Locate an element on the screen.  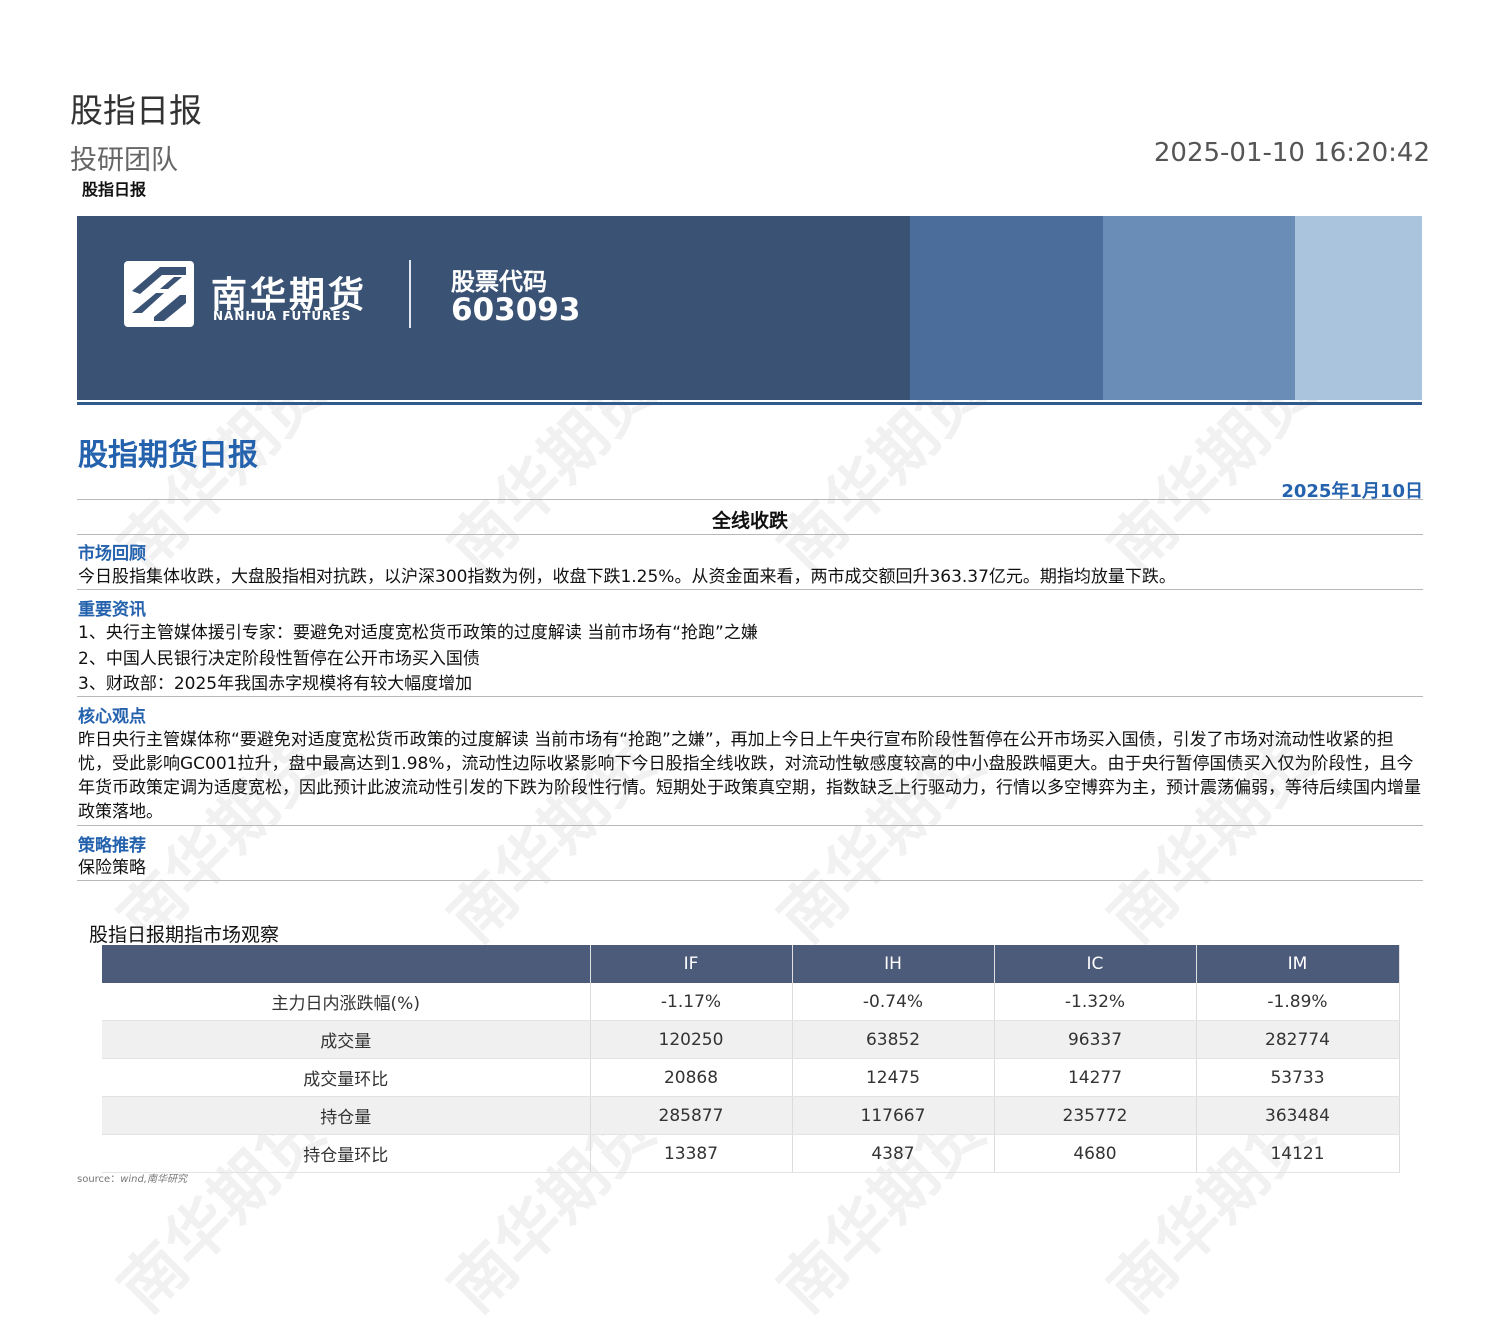
banner-divider is located at coordinates (410, 294).